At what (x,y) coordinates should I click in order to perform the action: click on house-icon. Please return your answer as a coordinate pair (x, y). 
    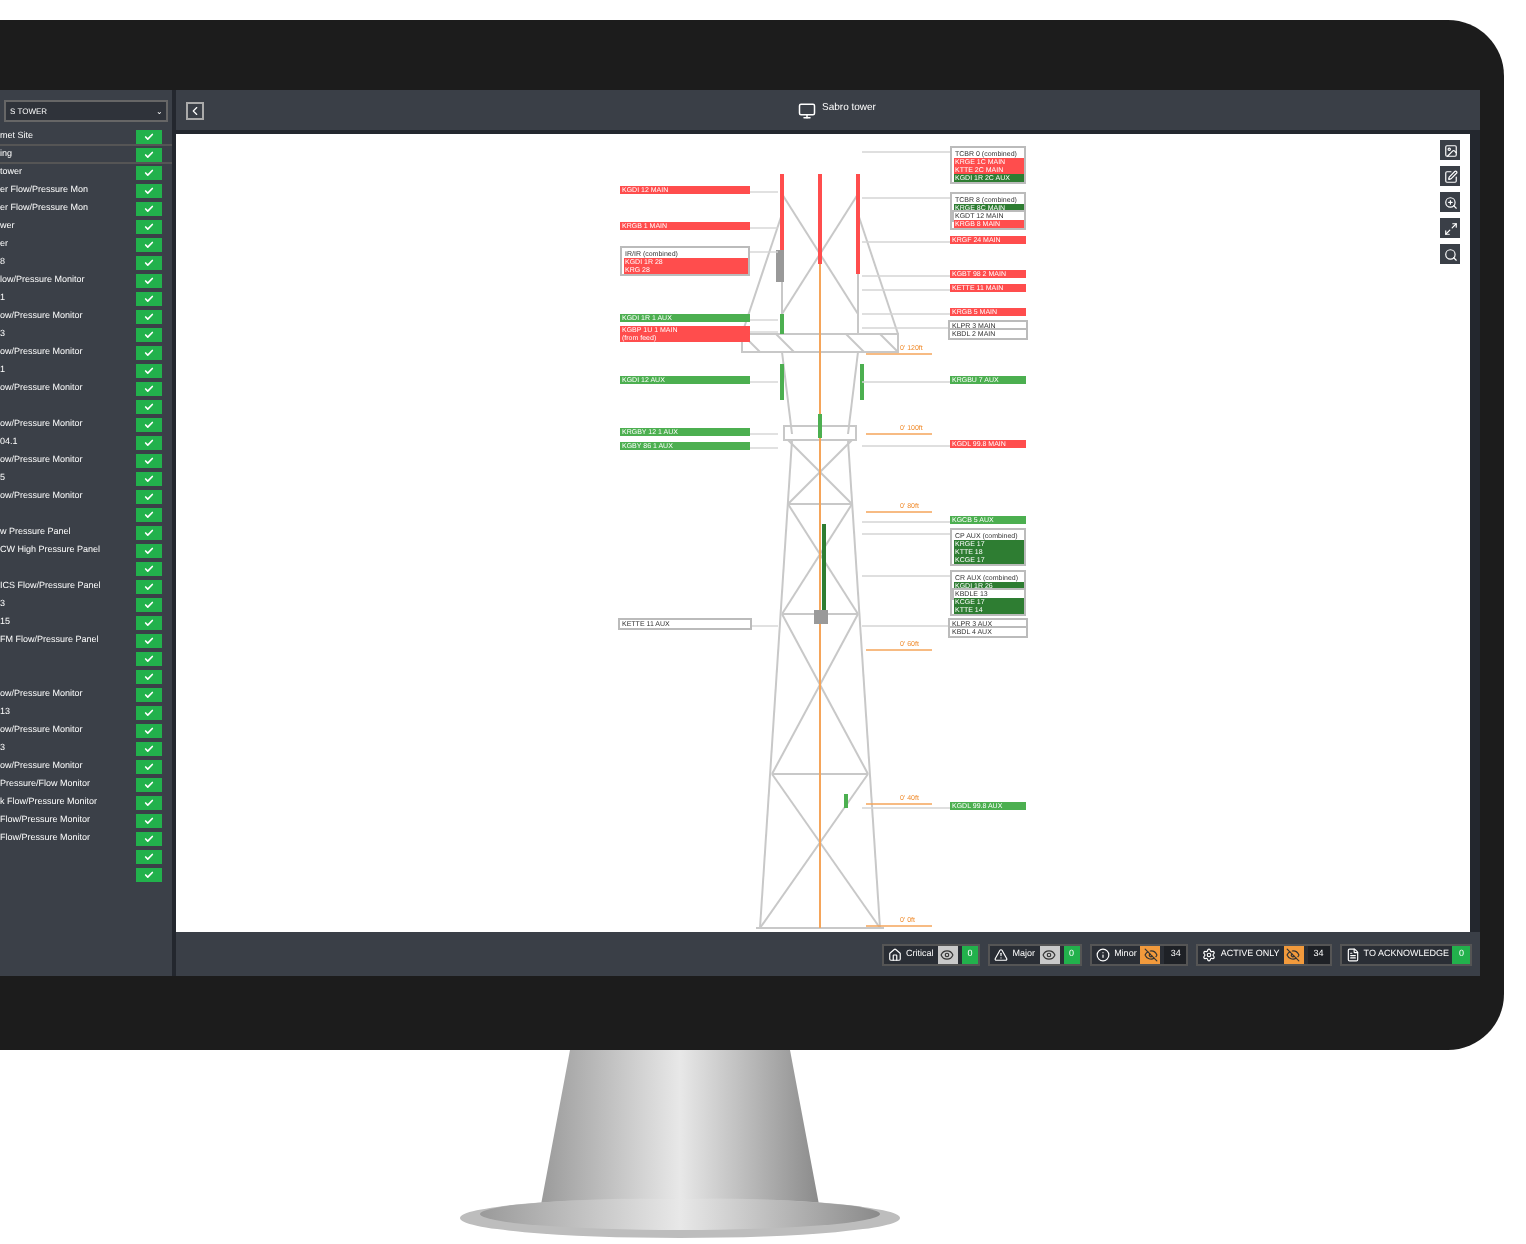
    Looking at the image, I should click on (895, 954).